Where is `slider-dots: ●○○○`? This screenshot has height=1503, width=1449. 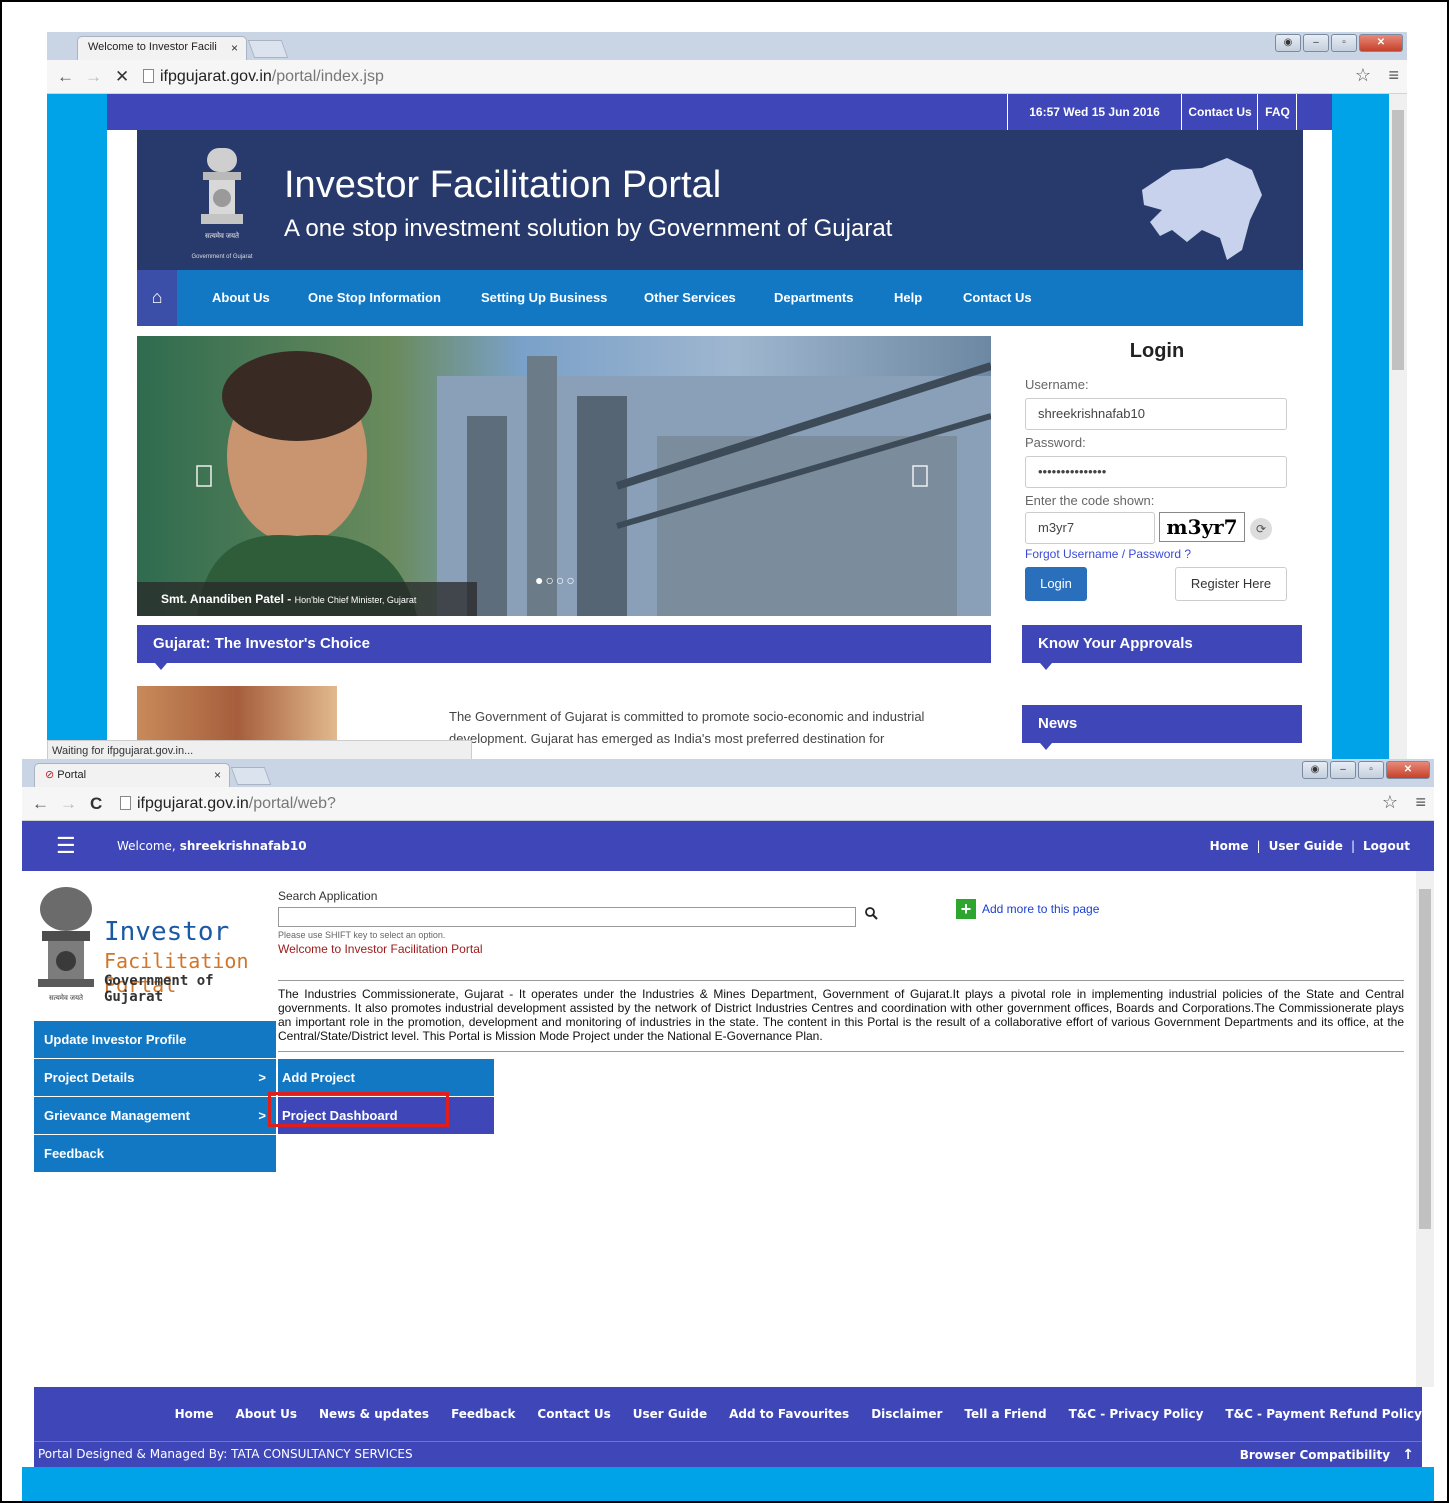
slider-dots: ●○○○ is located at coordinates (556, 580).